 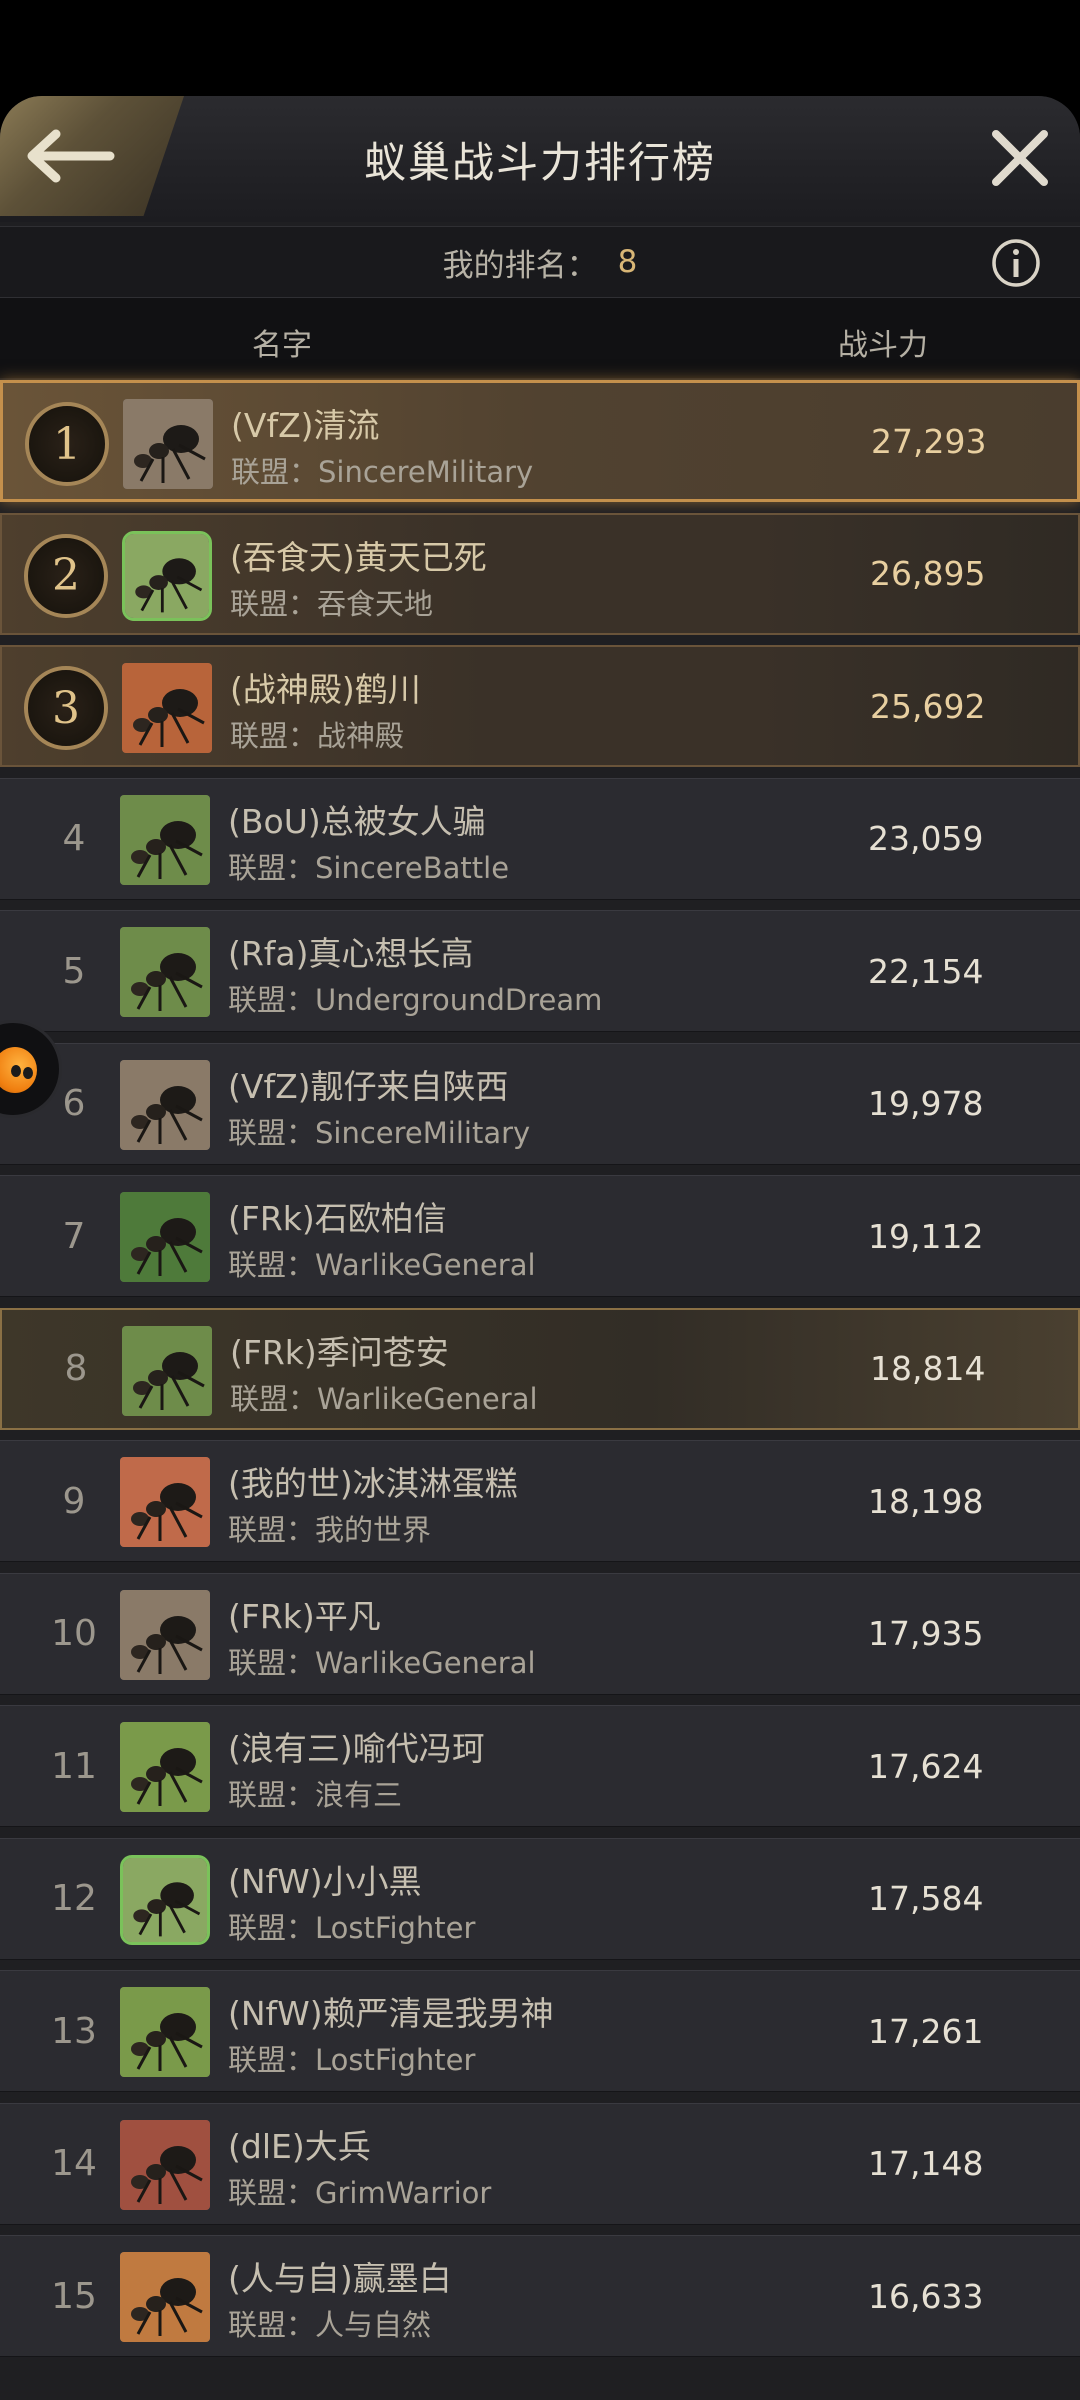 What do you see at coordinates (929, 441) in the screenshot?
I see `power-value: 27,293` at bounding box center [929, 441].